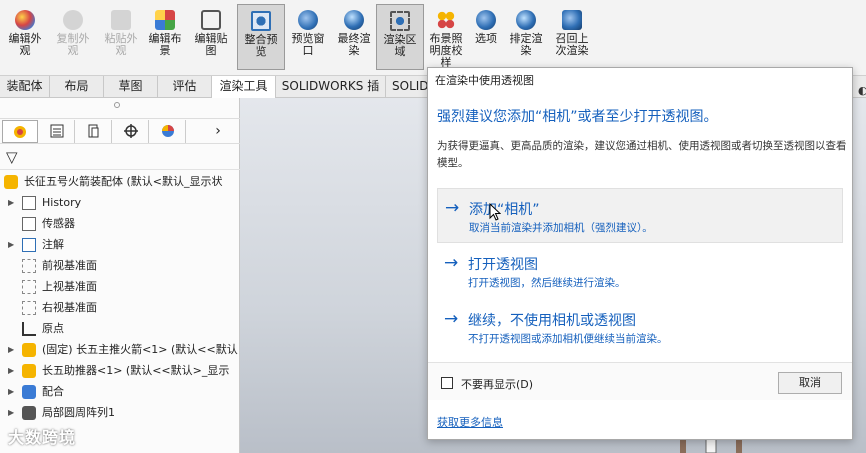 The height and width of the screenshot is (453, 866). I want to click on tree-item: 原点, so click(120, 329).